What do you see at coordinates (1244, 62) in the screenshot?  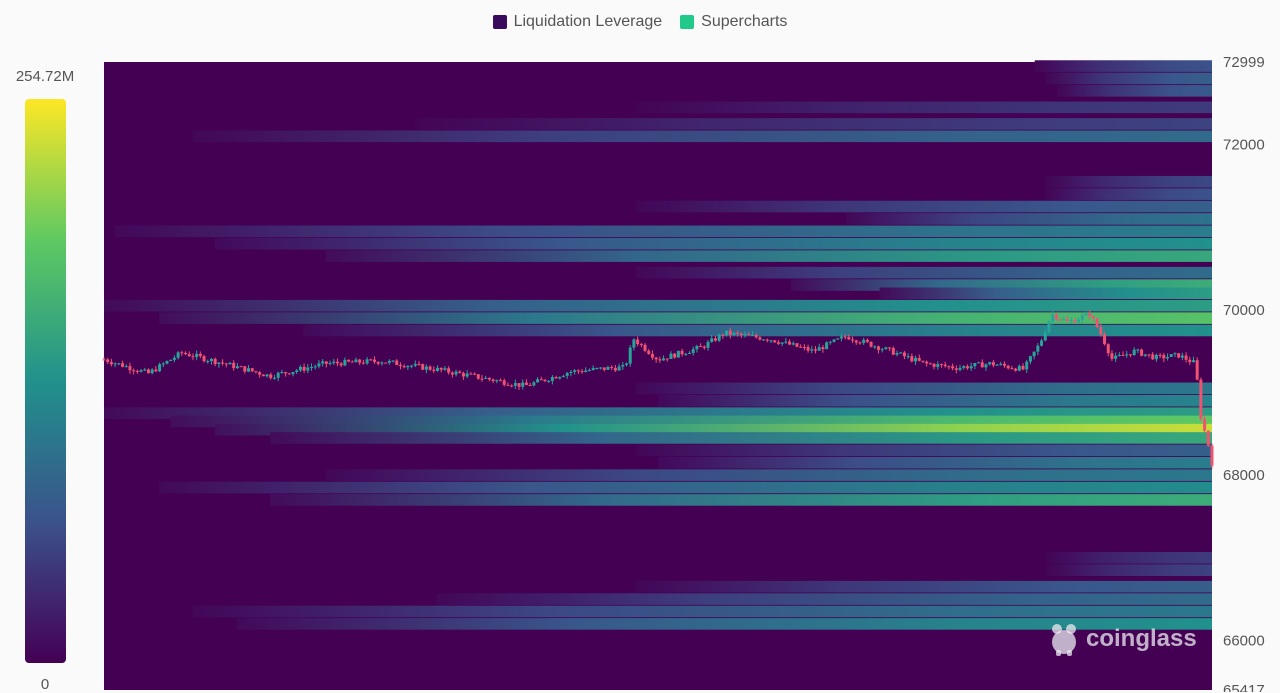 I see `y-tick-label: 72999` at bounding box center [1244, 62].